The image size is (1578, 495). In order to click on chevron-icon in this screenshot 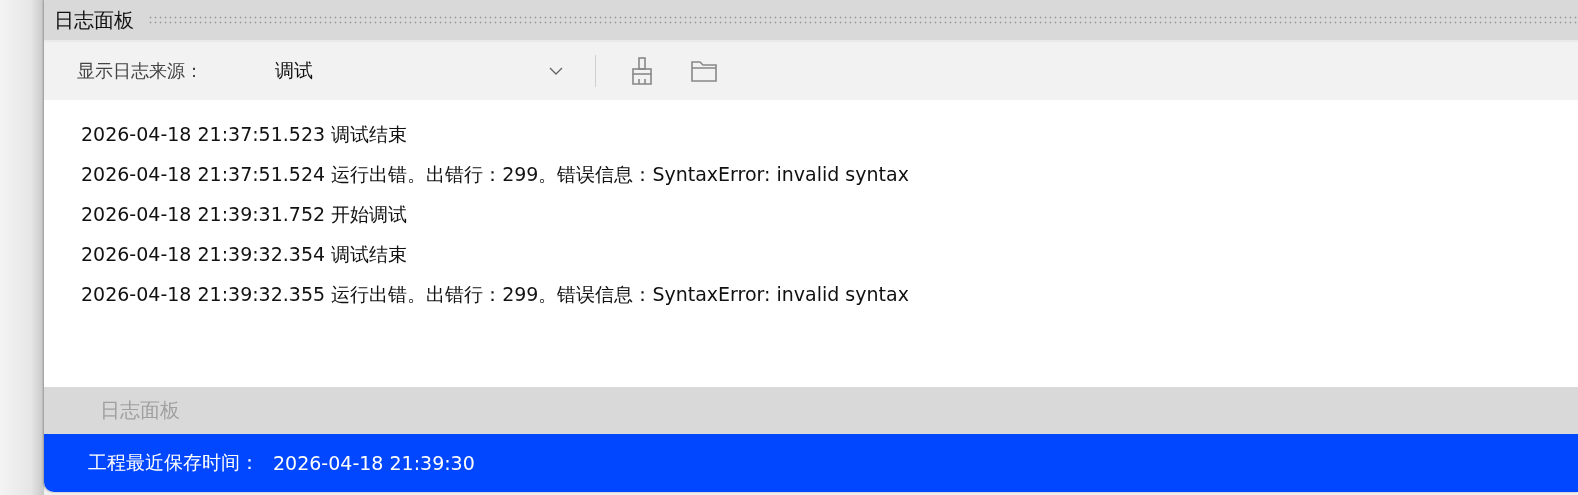, I will do `click(556, 71)`.